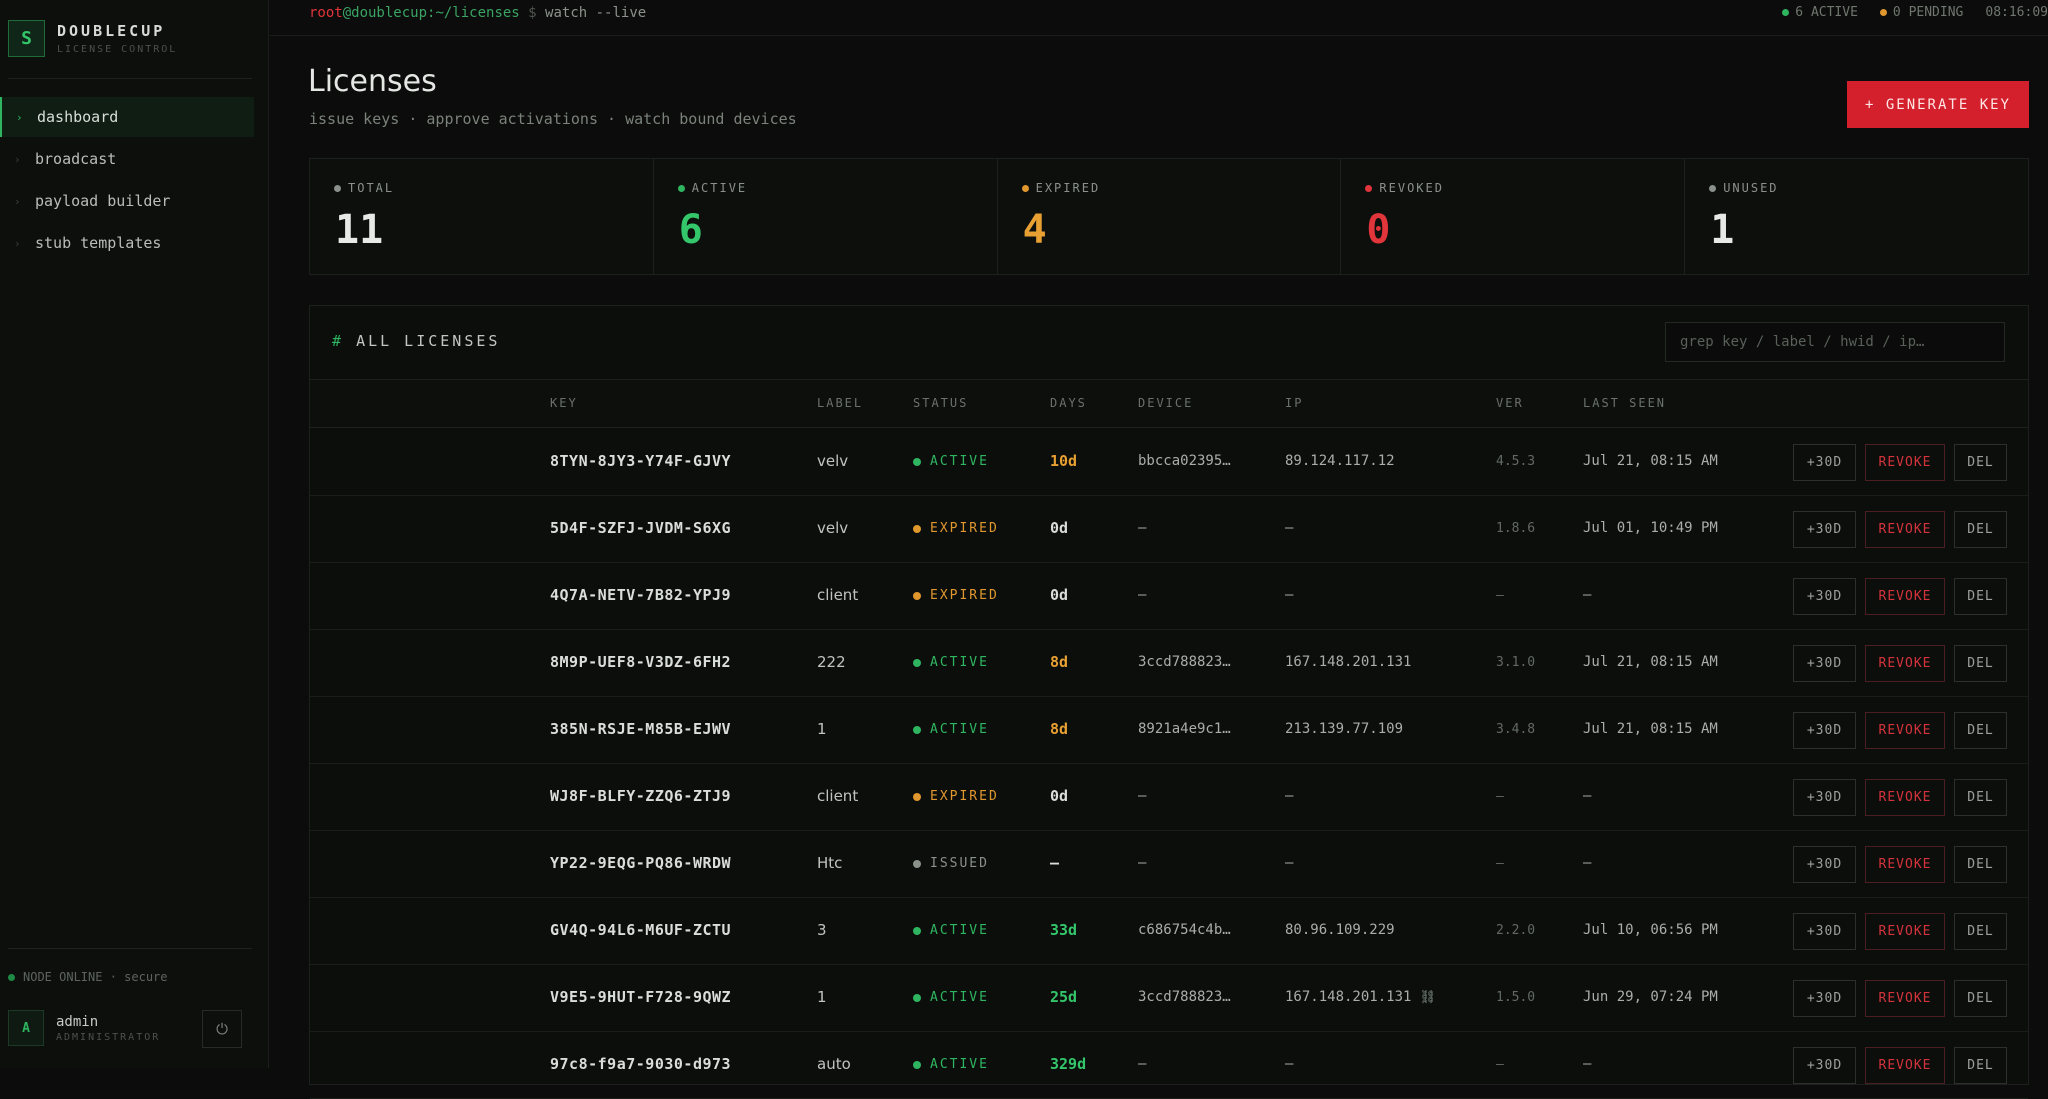 Image resolution: width=2048 pixels, height=1099 pixels. Describe the element at coordinates (641, 528) in the screenshot. I see `license-key: 5D4F-SZFJ-JVDM-S6XG` at that location.